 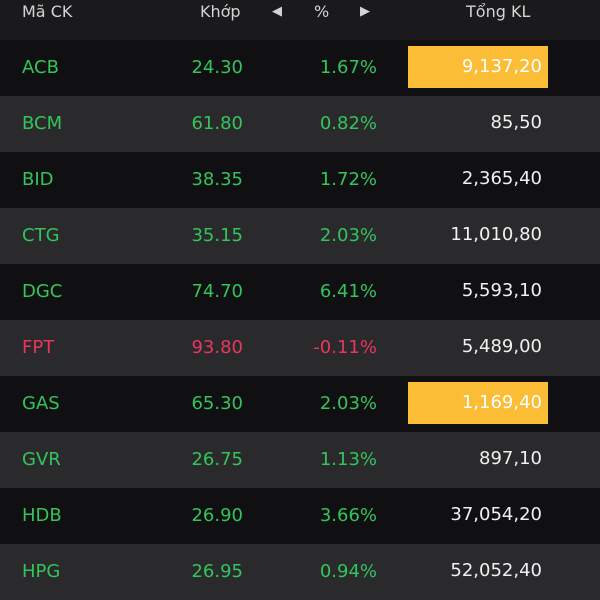 What do you see at coordinates (300, 348) in the screenshot?
I see `table-row: FPT 93.80 -0.11% 5,489,00` at bounding box center [300, 348].